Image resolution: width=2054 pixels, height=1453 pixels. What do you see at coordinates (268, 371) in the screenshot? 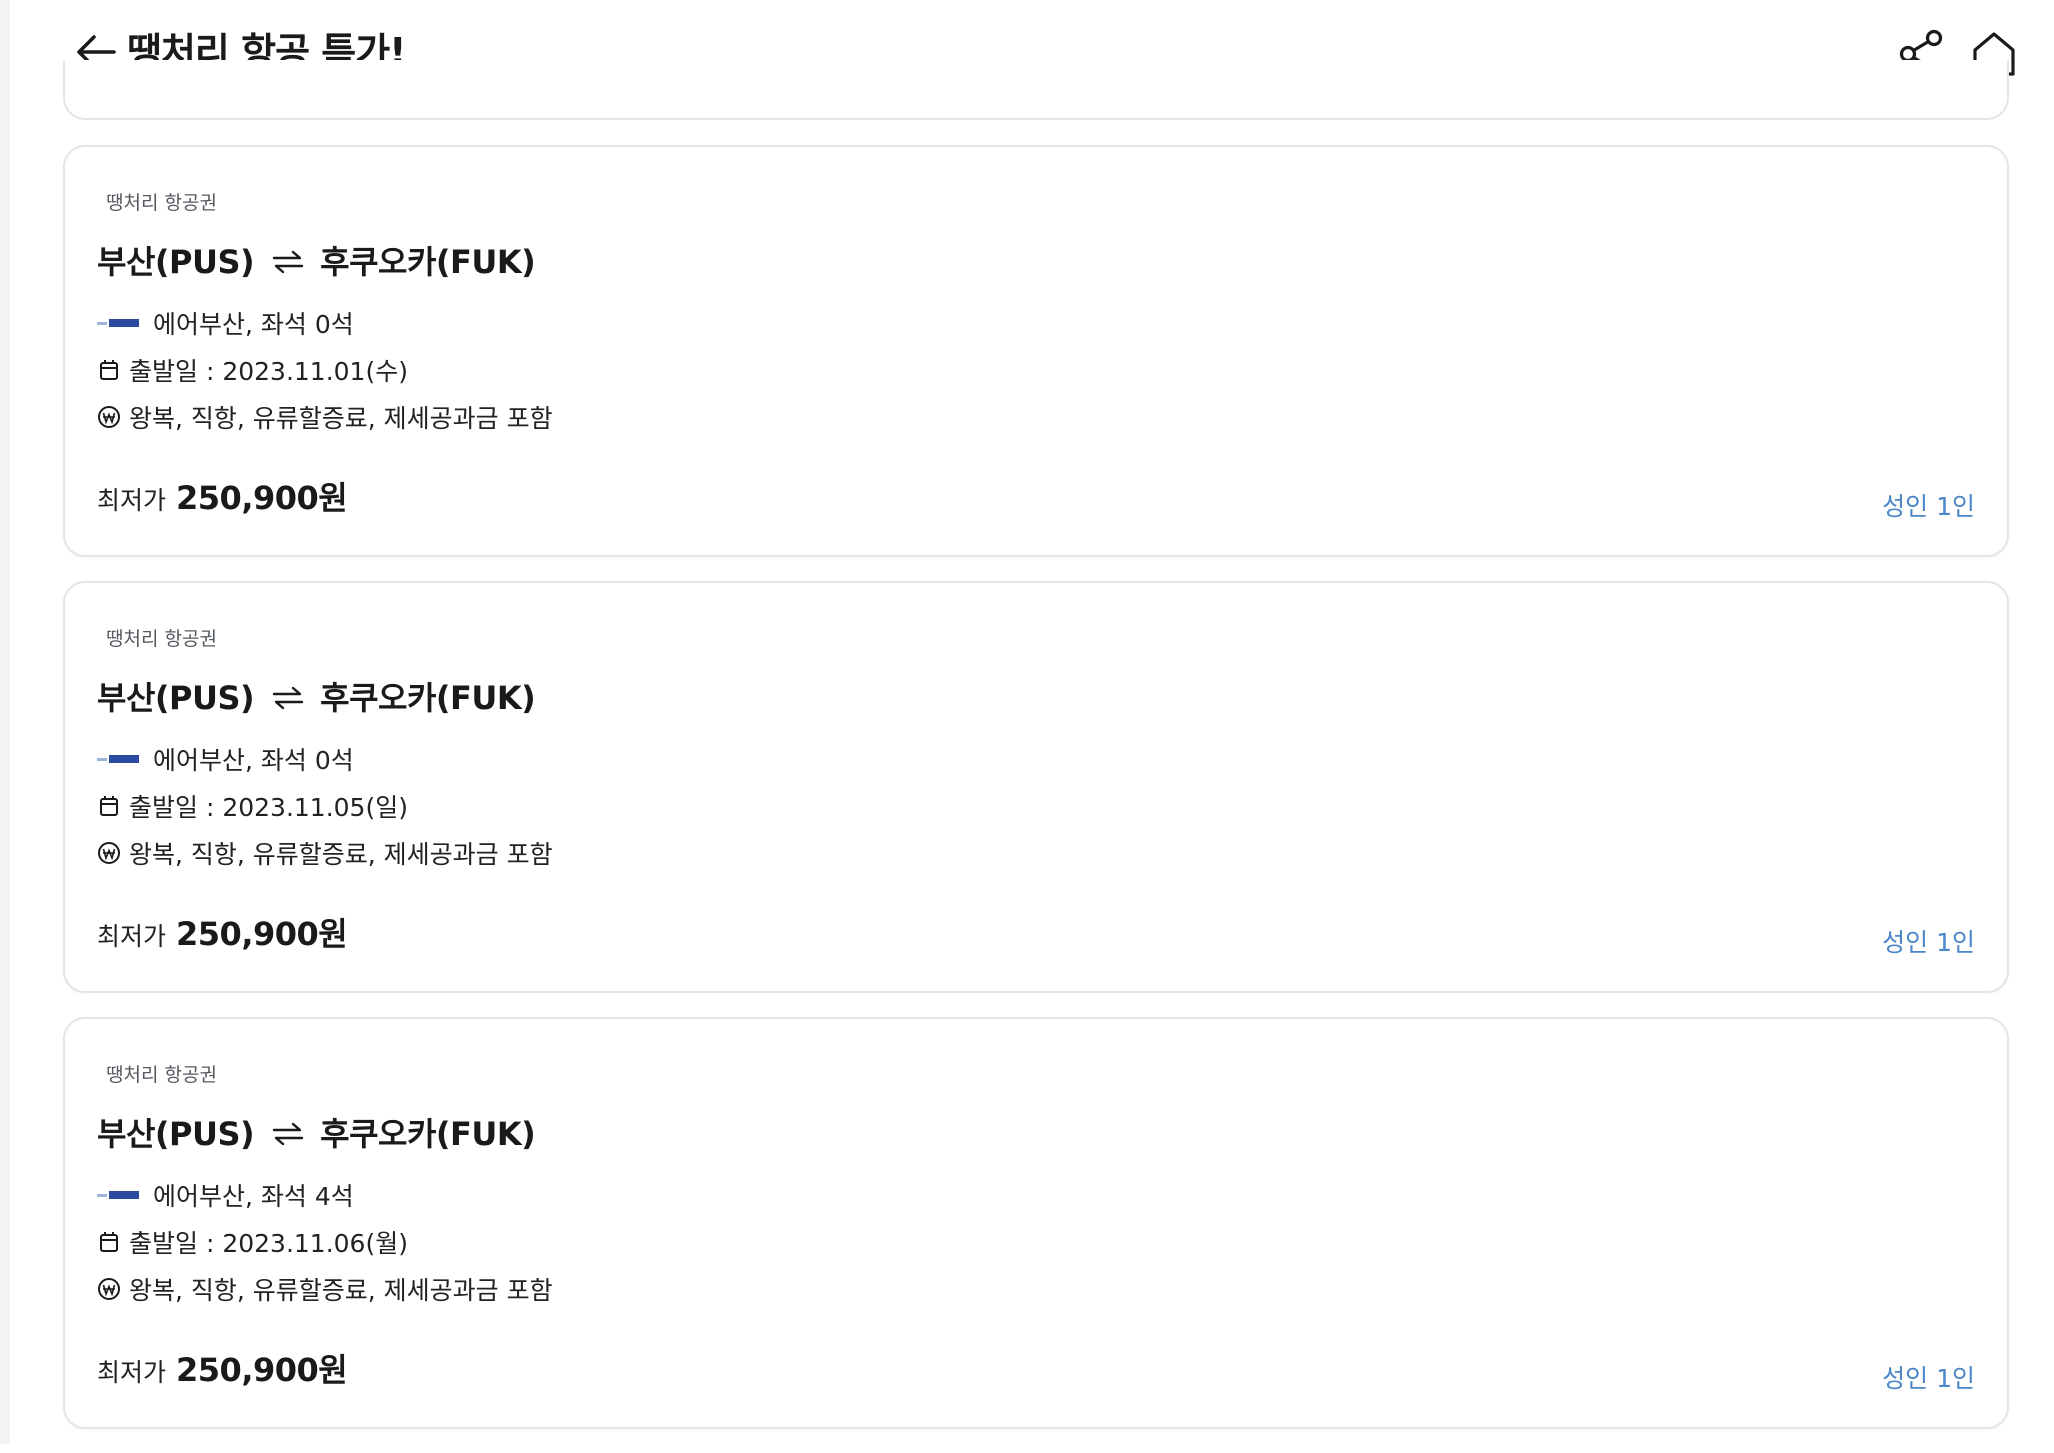
I see `departure-date: 출발일 : 2023.11.01(수)` at bounding box center [268, 371].